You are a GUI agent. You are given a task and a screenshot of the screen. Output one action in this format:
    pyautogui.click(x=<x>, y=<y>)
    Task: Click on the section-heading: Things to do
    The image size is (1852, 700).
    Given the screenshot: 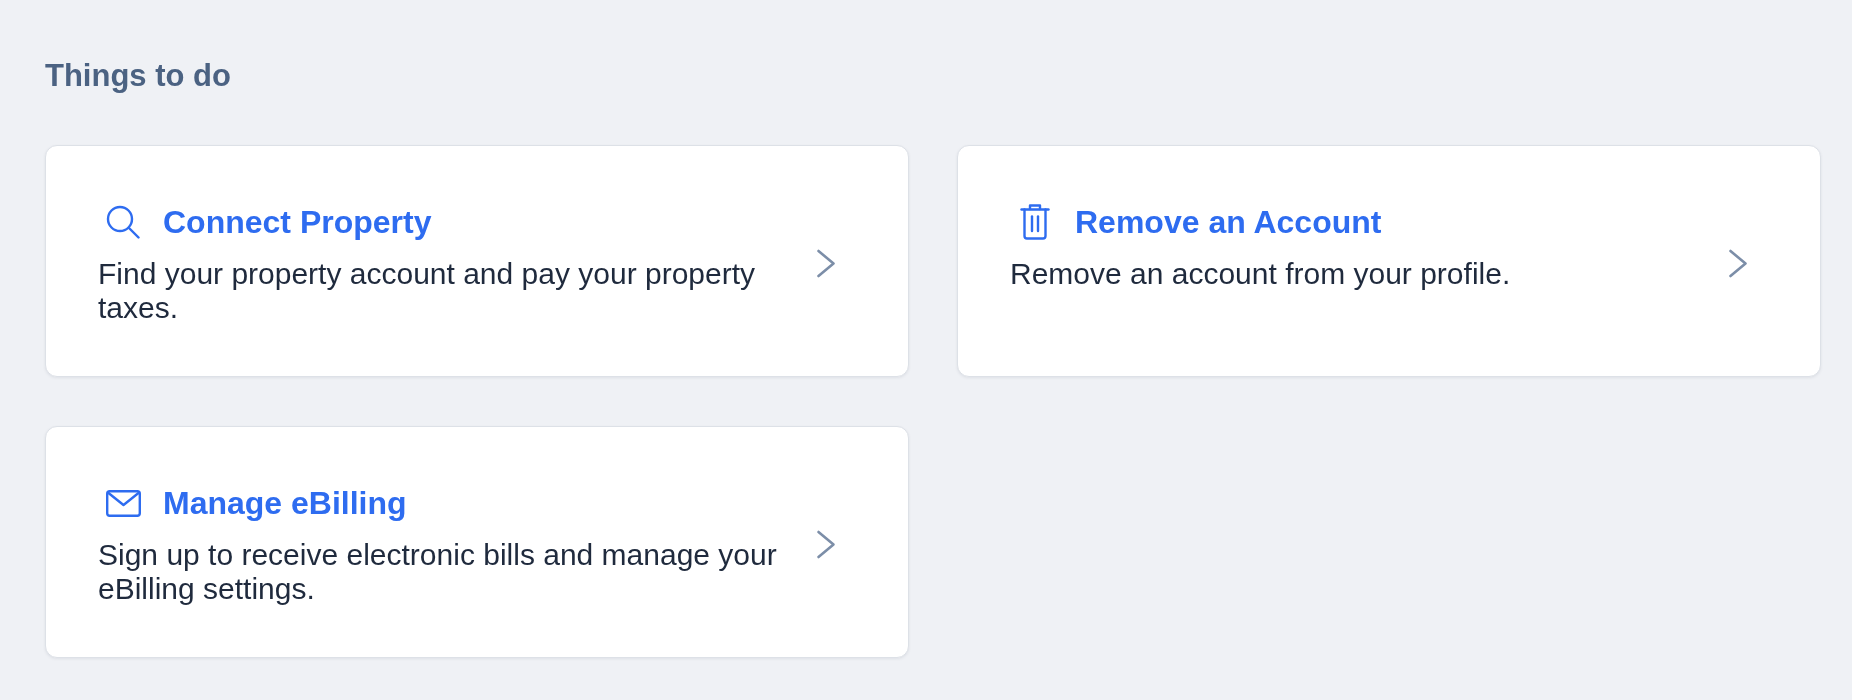 What is the action you would take?
    pyautogui.click(x=138, y=76)
    